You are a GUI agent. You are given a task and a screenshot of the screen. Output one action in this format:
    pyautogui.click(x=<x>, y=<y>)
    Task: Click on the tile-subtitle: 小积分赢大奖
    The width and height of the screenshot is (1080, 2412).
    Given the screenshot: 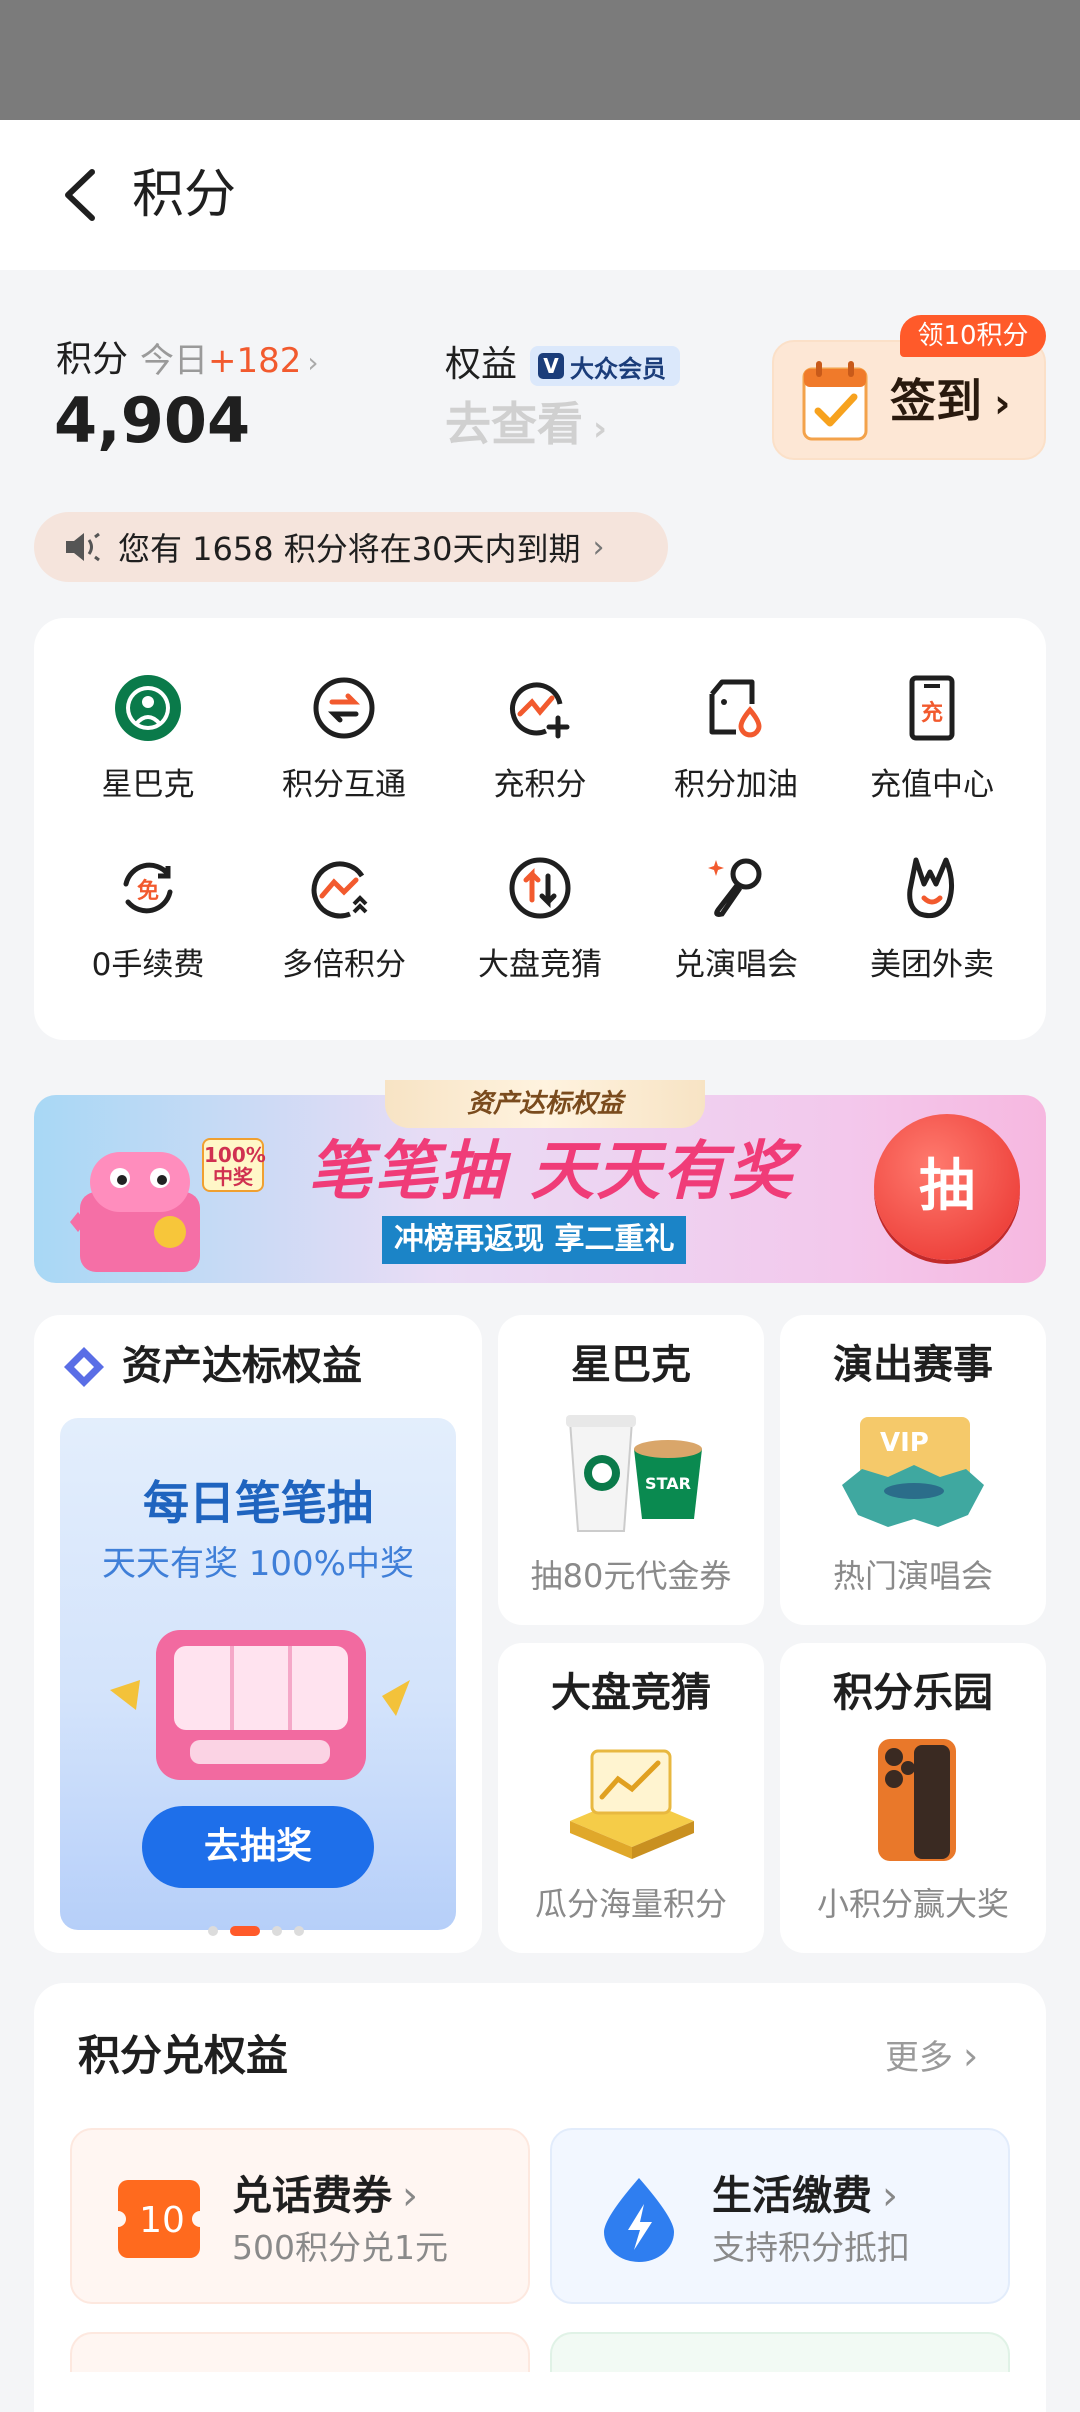 What is the action you would take?
    pyautogui.click(x=912, y=1904)
    